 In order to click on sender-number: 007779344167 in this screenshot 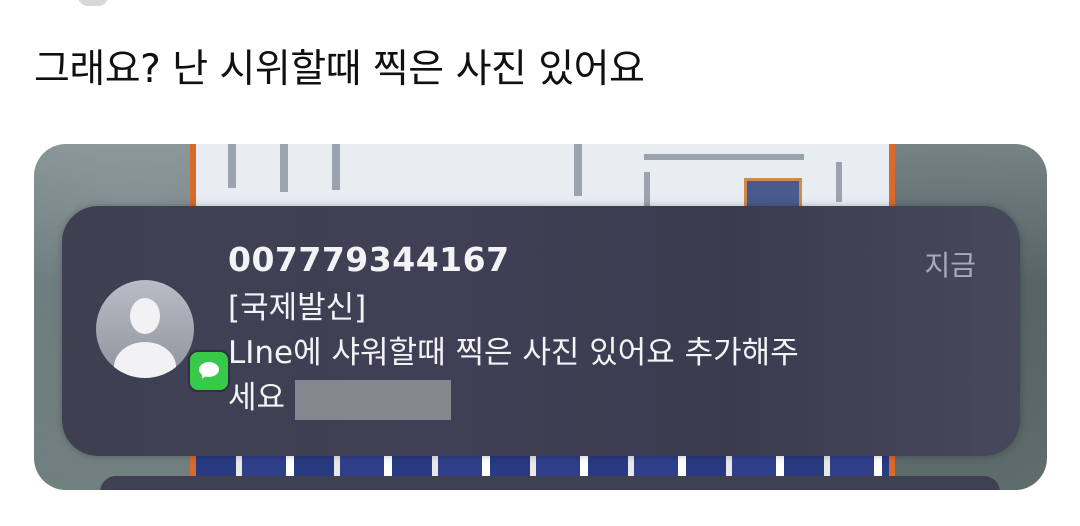, I will do `click(369, 259)`.